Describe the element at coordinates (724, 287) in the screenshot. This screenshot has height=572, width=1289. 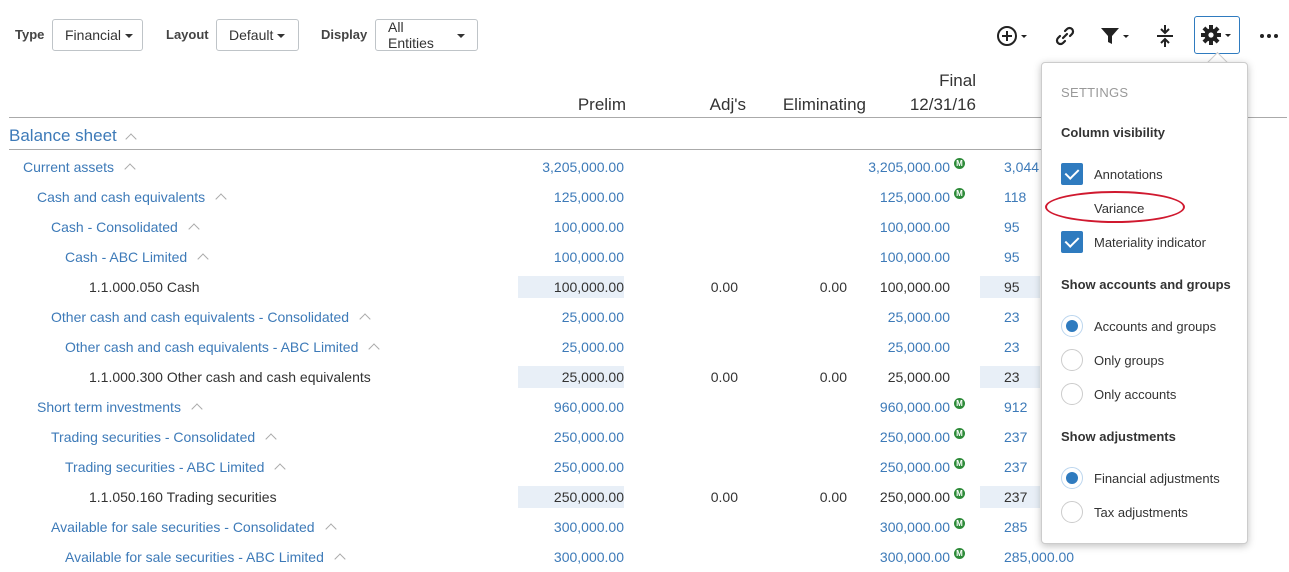
I see `adj-value: 0.00` at that location.